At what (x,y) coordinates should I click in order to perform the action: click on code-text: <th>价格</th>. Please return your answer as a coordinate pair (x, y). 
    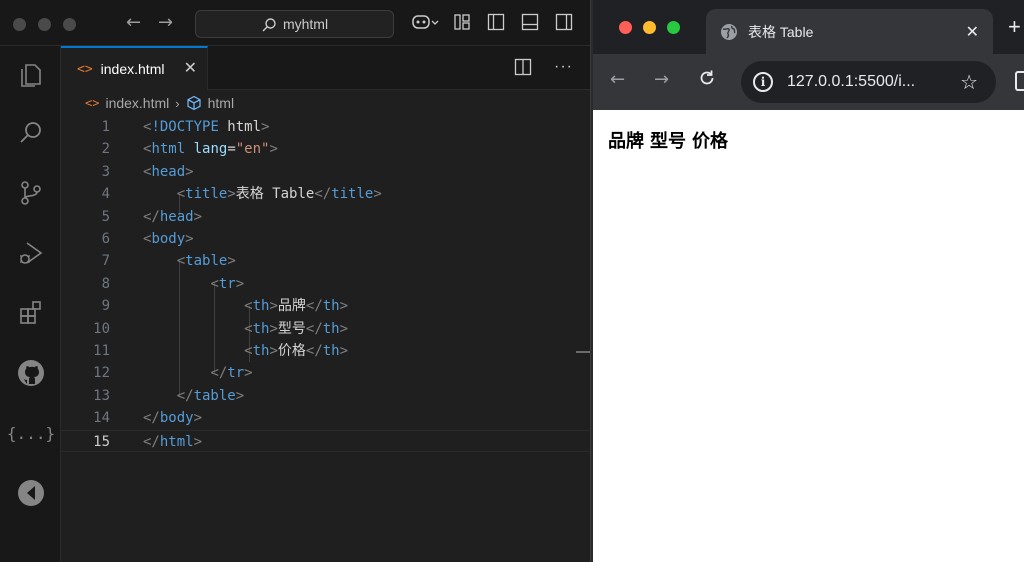
    Looking at the image, I should click on (245, 351).